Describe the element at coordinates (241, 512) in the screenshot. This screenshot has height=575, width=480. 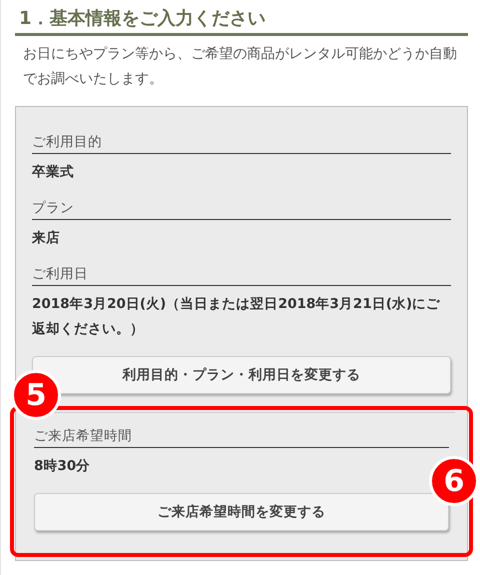
I see `change-time-button: ご来店希望時間を変更する` at that location.